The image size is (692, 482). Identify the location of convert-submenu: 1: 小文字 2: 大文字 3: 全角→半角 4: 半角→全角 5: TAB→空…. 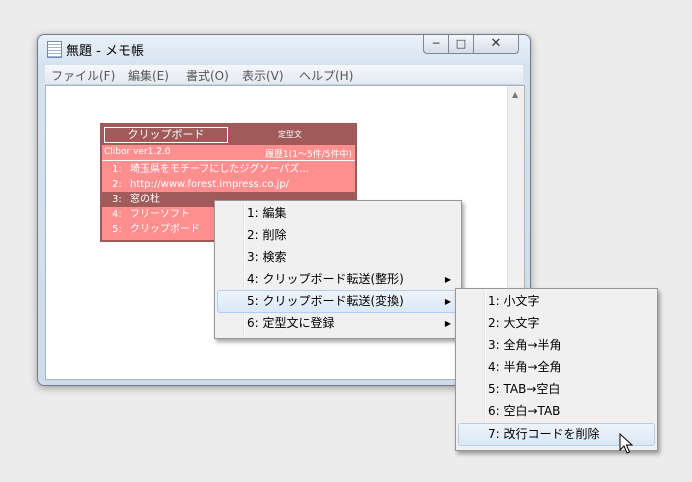
(556, 369).